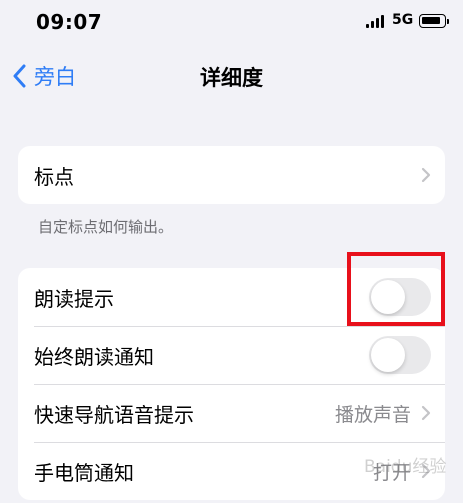 This screenshot has height=503, width=463. I want to click on battery-icon, so click(434, 21).